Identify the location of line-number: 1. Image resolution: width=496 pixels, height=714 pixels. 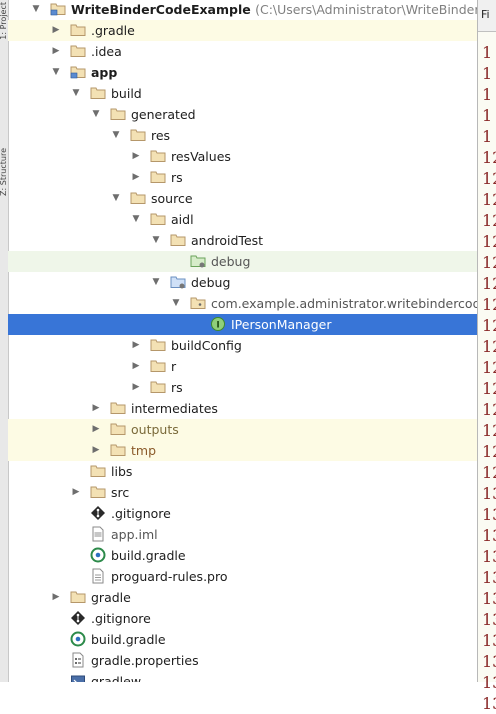
(487, 52).